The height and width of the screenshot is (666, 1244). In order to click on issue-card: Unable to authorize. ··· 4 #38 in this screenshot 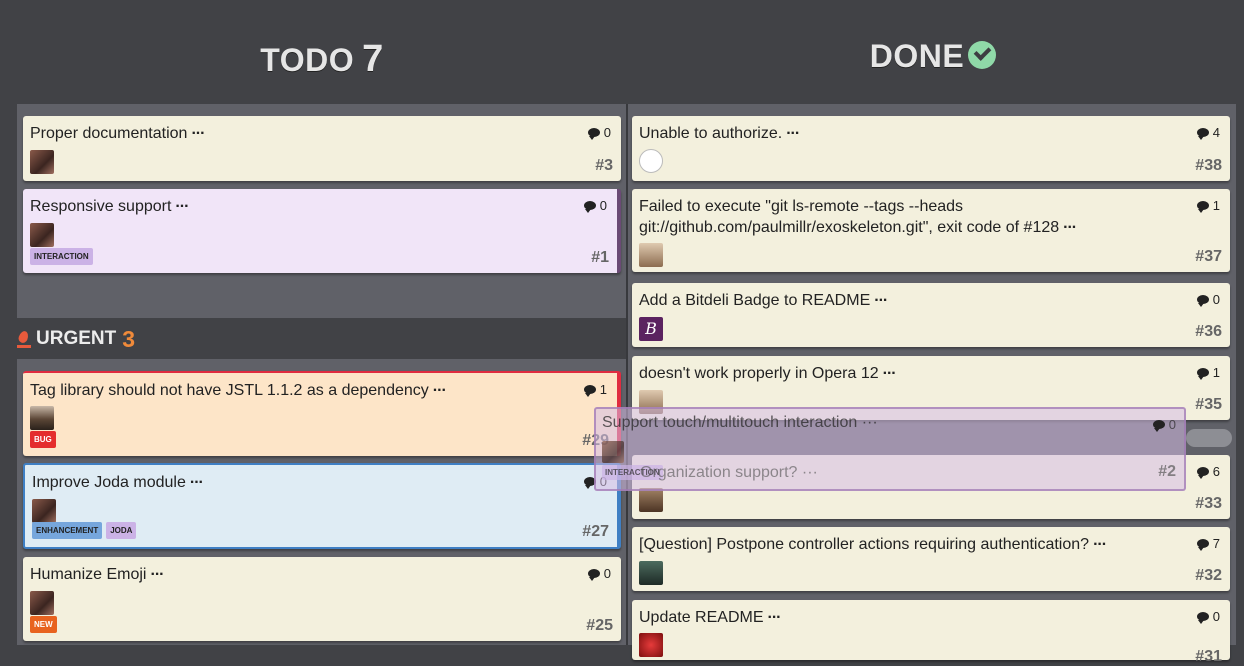, I will do `click(931, 148)`.